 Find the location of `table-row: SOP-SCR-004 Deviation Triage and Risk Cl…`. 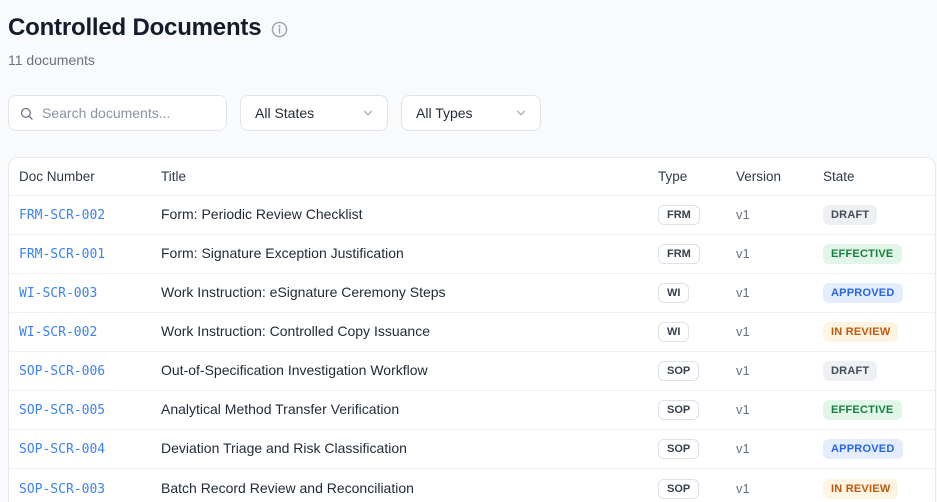

table-row: SOP-SCR-004 Deviation Triage and Risk Cl… is located at coordinates (472, 449).